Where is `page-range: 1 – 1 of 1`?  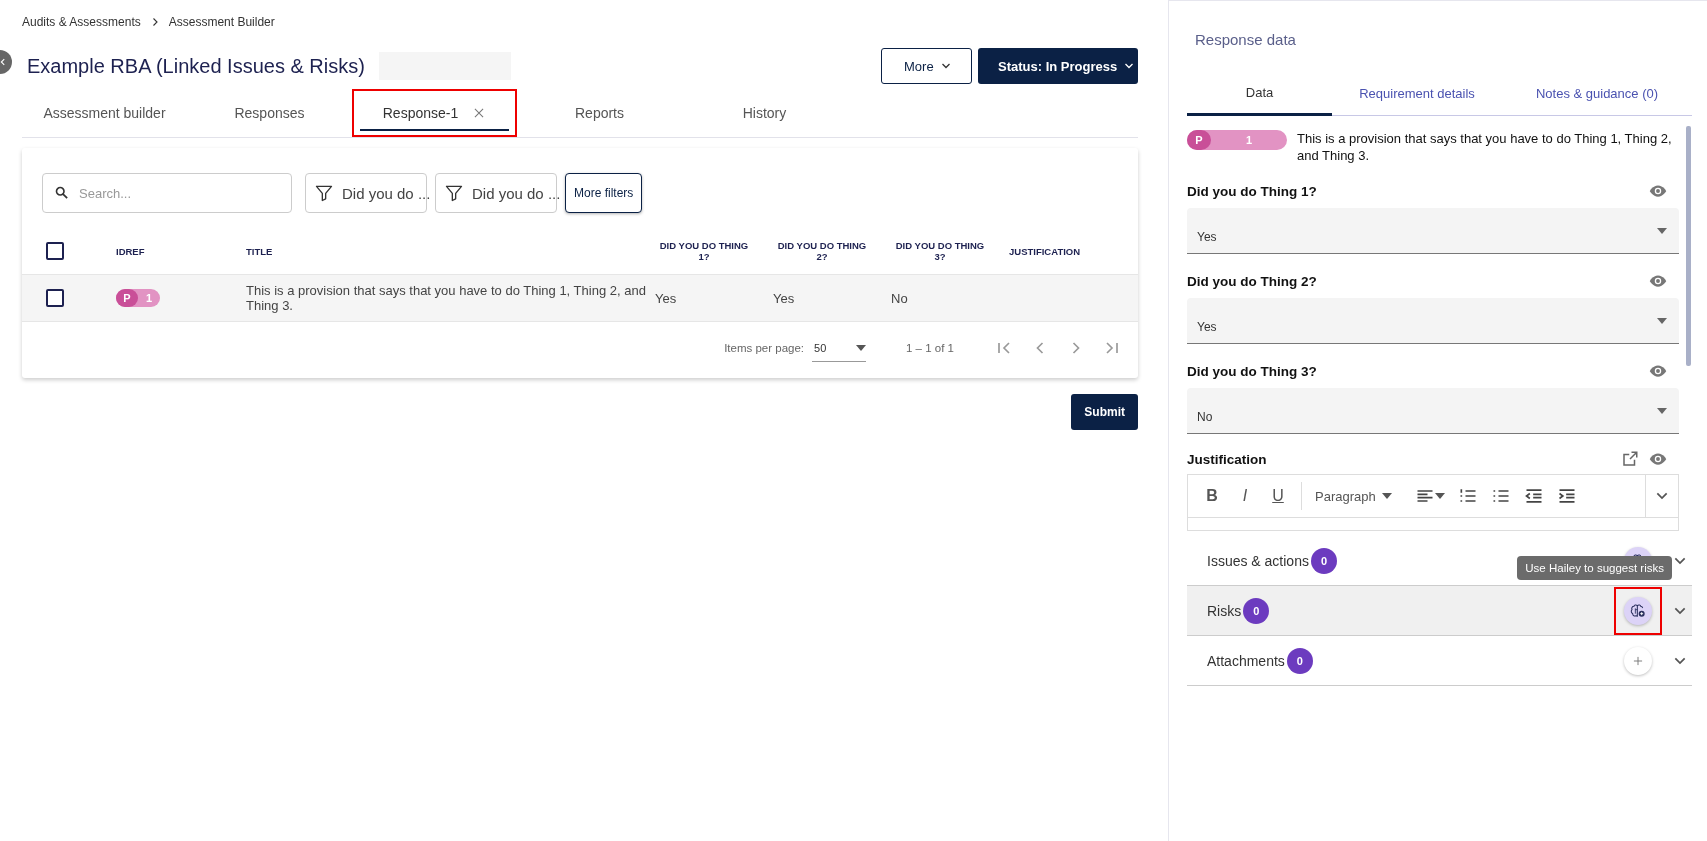 page-range: 1 – 1 of 1 is located at coordinates (930, 348).